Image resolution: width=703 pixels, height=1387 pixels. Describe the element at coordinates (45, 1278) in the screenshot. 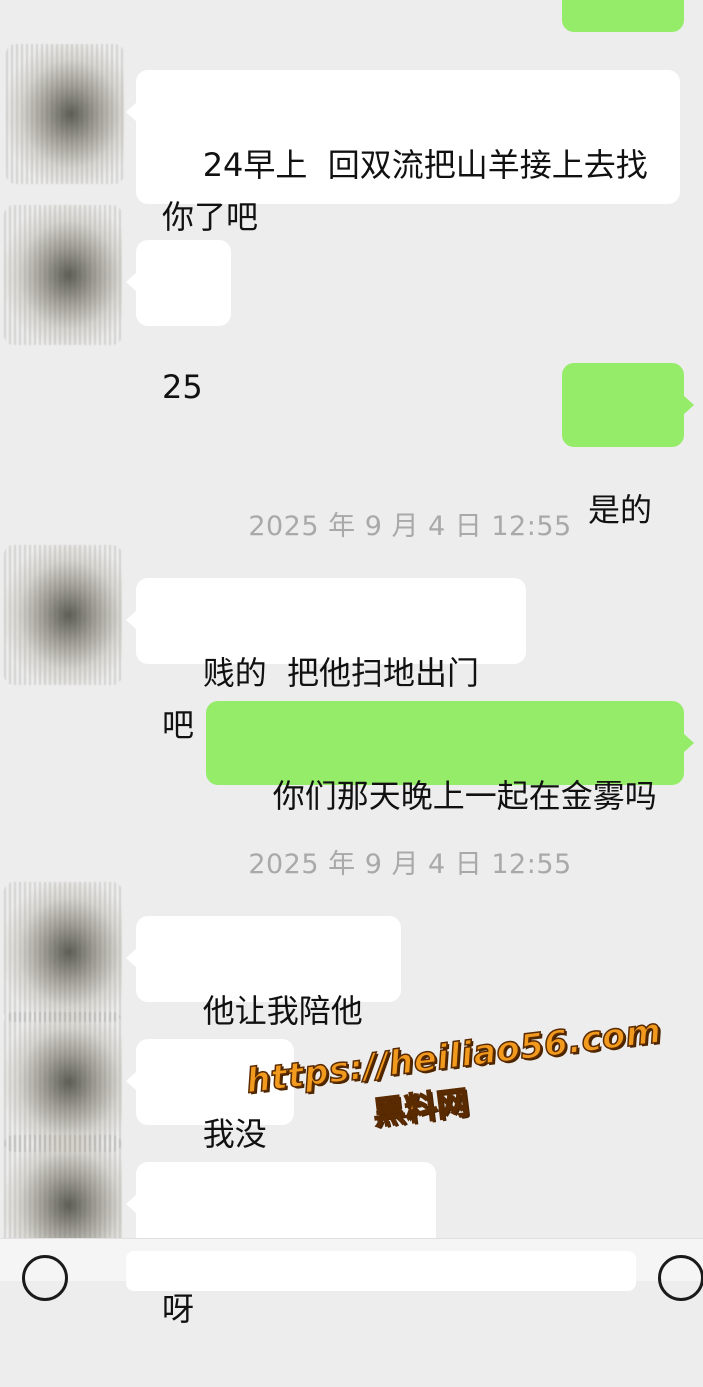

I see `voice-toggle-icon` at that location.